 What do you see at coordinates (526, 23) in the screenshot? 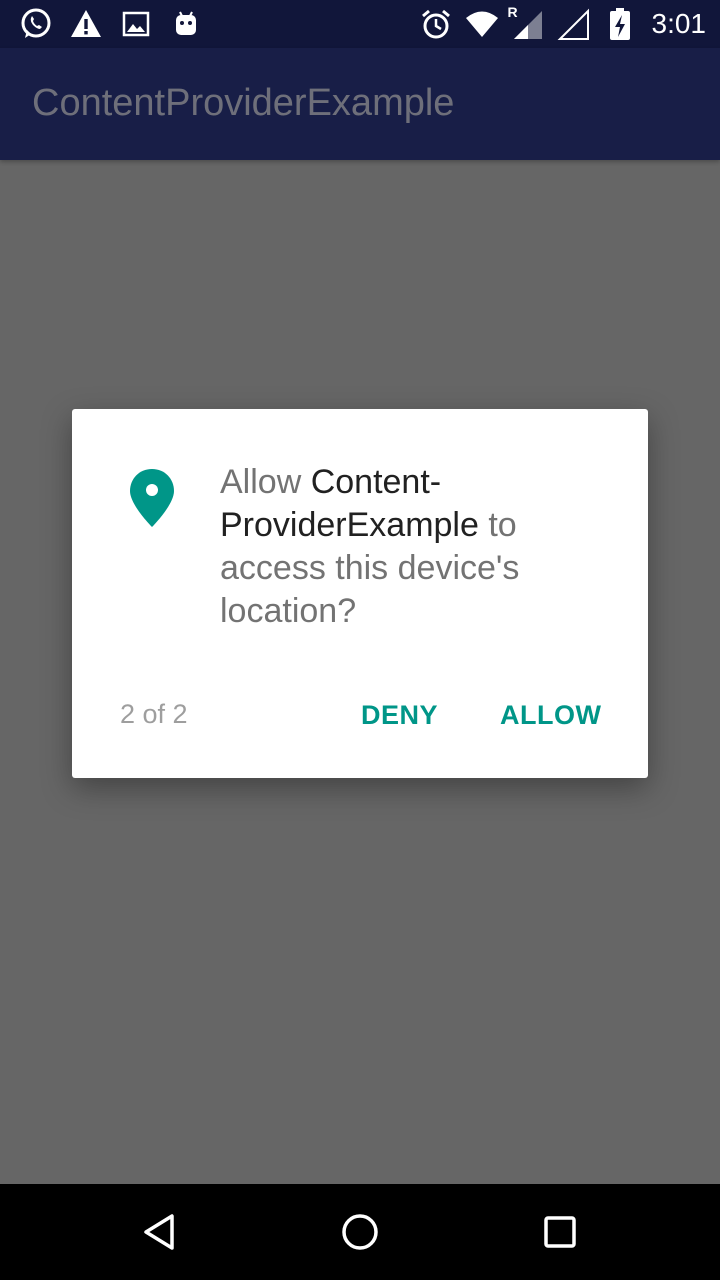
I see `signal-roaming-icon: R` at bounding box center [526, 23].